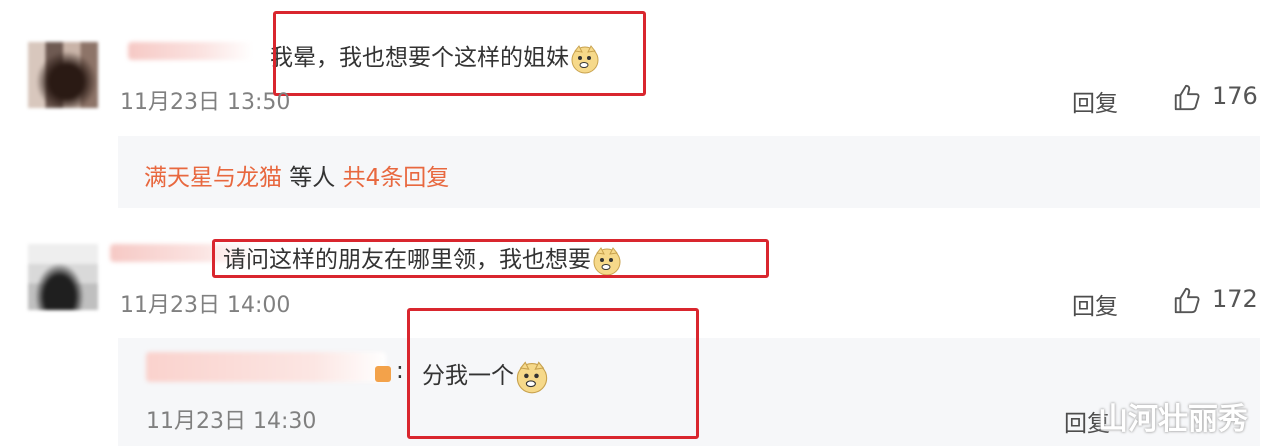  I want to click on like-button: 172, so click(1213, 301).